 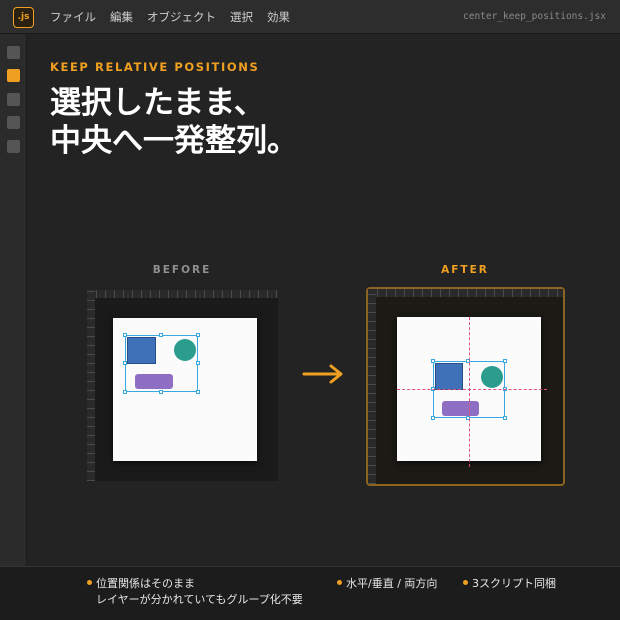 I want to click on feature-directions: 水平/垂直 / 両方向, so click(x=392, y=583).